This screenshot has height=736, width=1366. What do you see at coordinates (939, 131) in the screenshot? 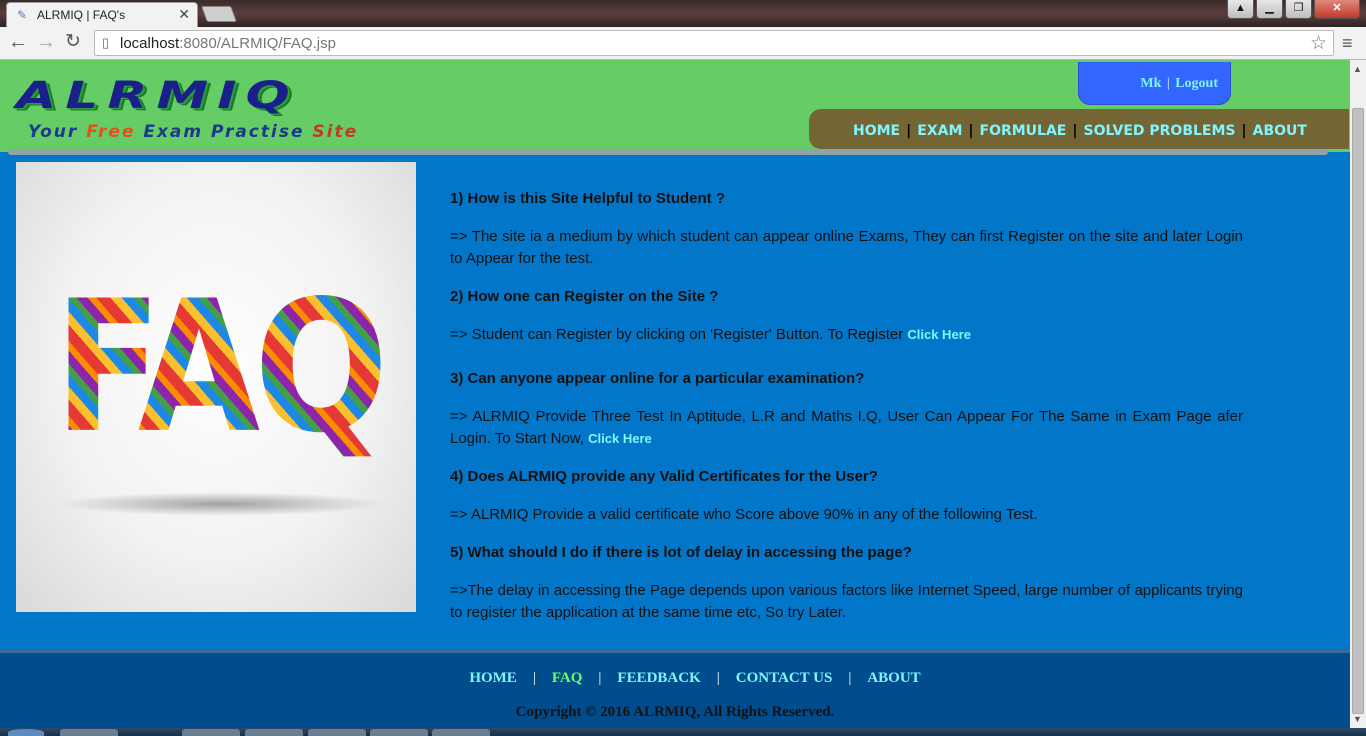
I see `nav-exam: EXAM` at bounding box center [939, 131].